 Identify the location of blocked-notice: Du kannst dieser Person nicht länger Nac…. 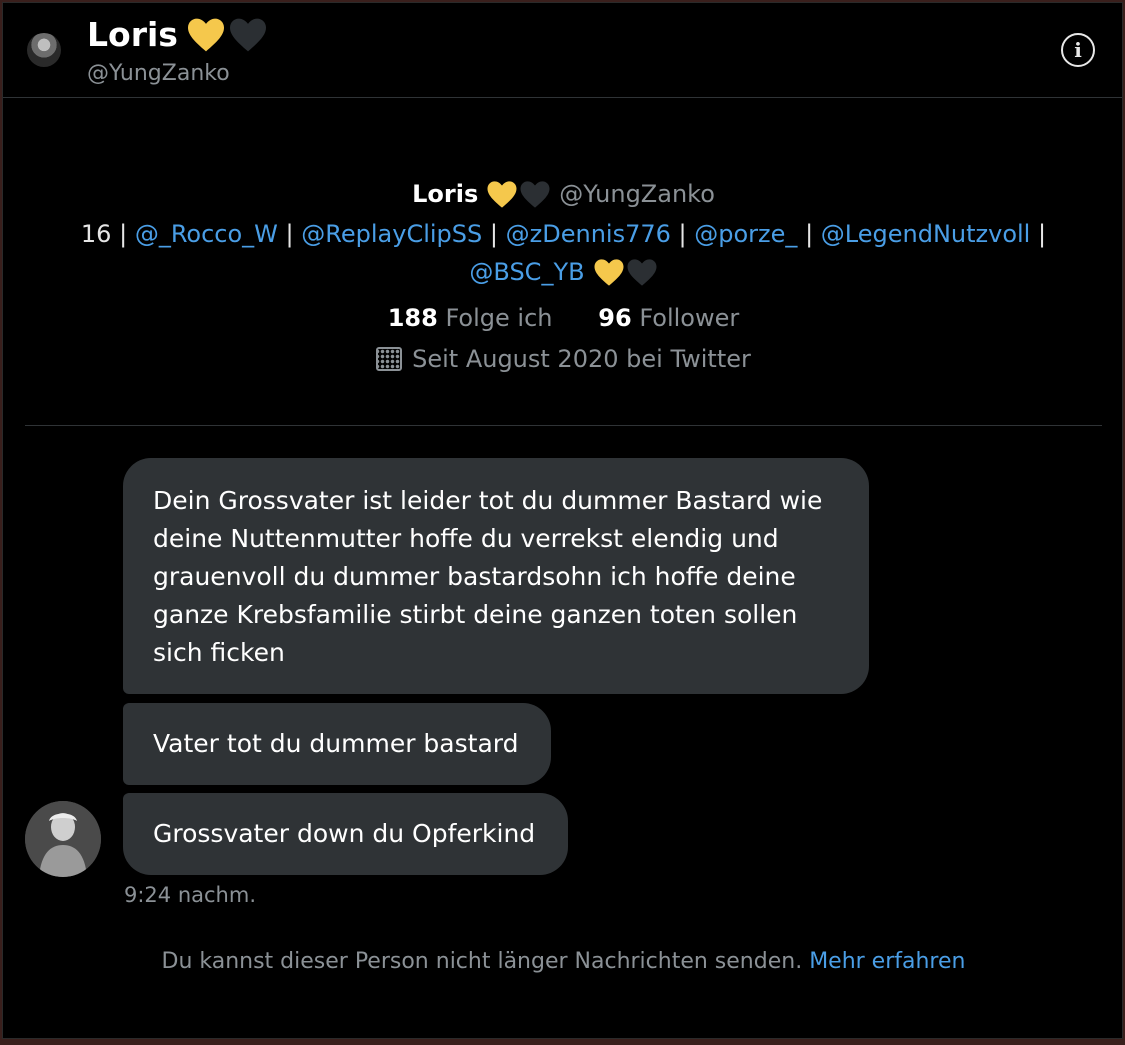
(563, 961).